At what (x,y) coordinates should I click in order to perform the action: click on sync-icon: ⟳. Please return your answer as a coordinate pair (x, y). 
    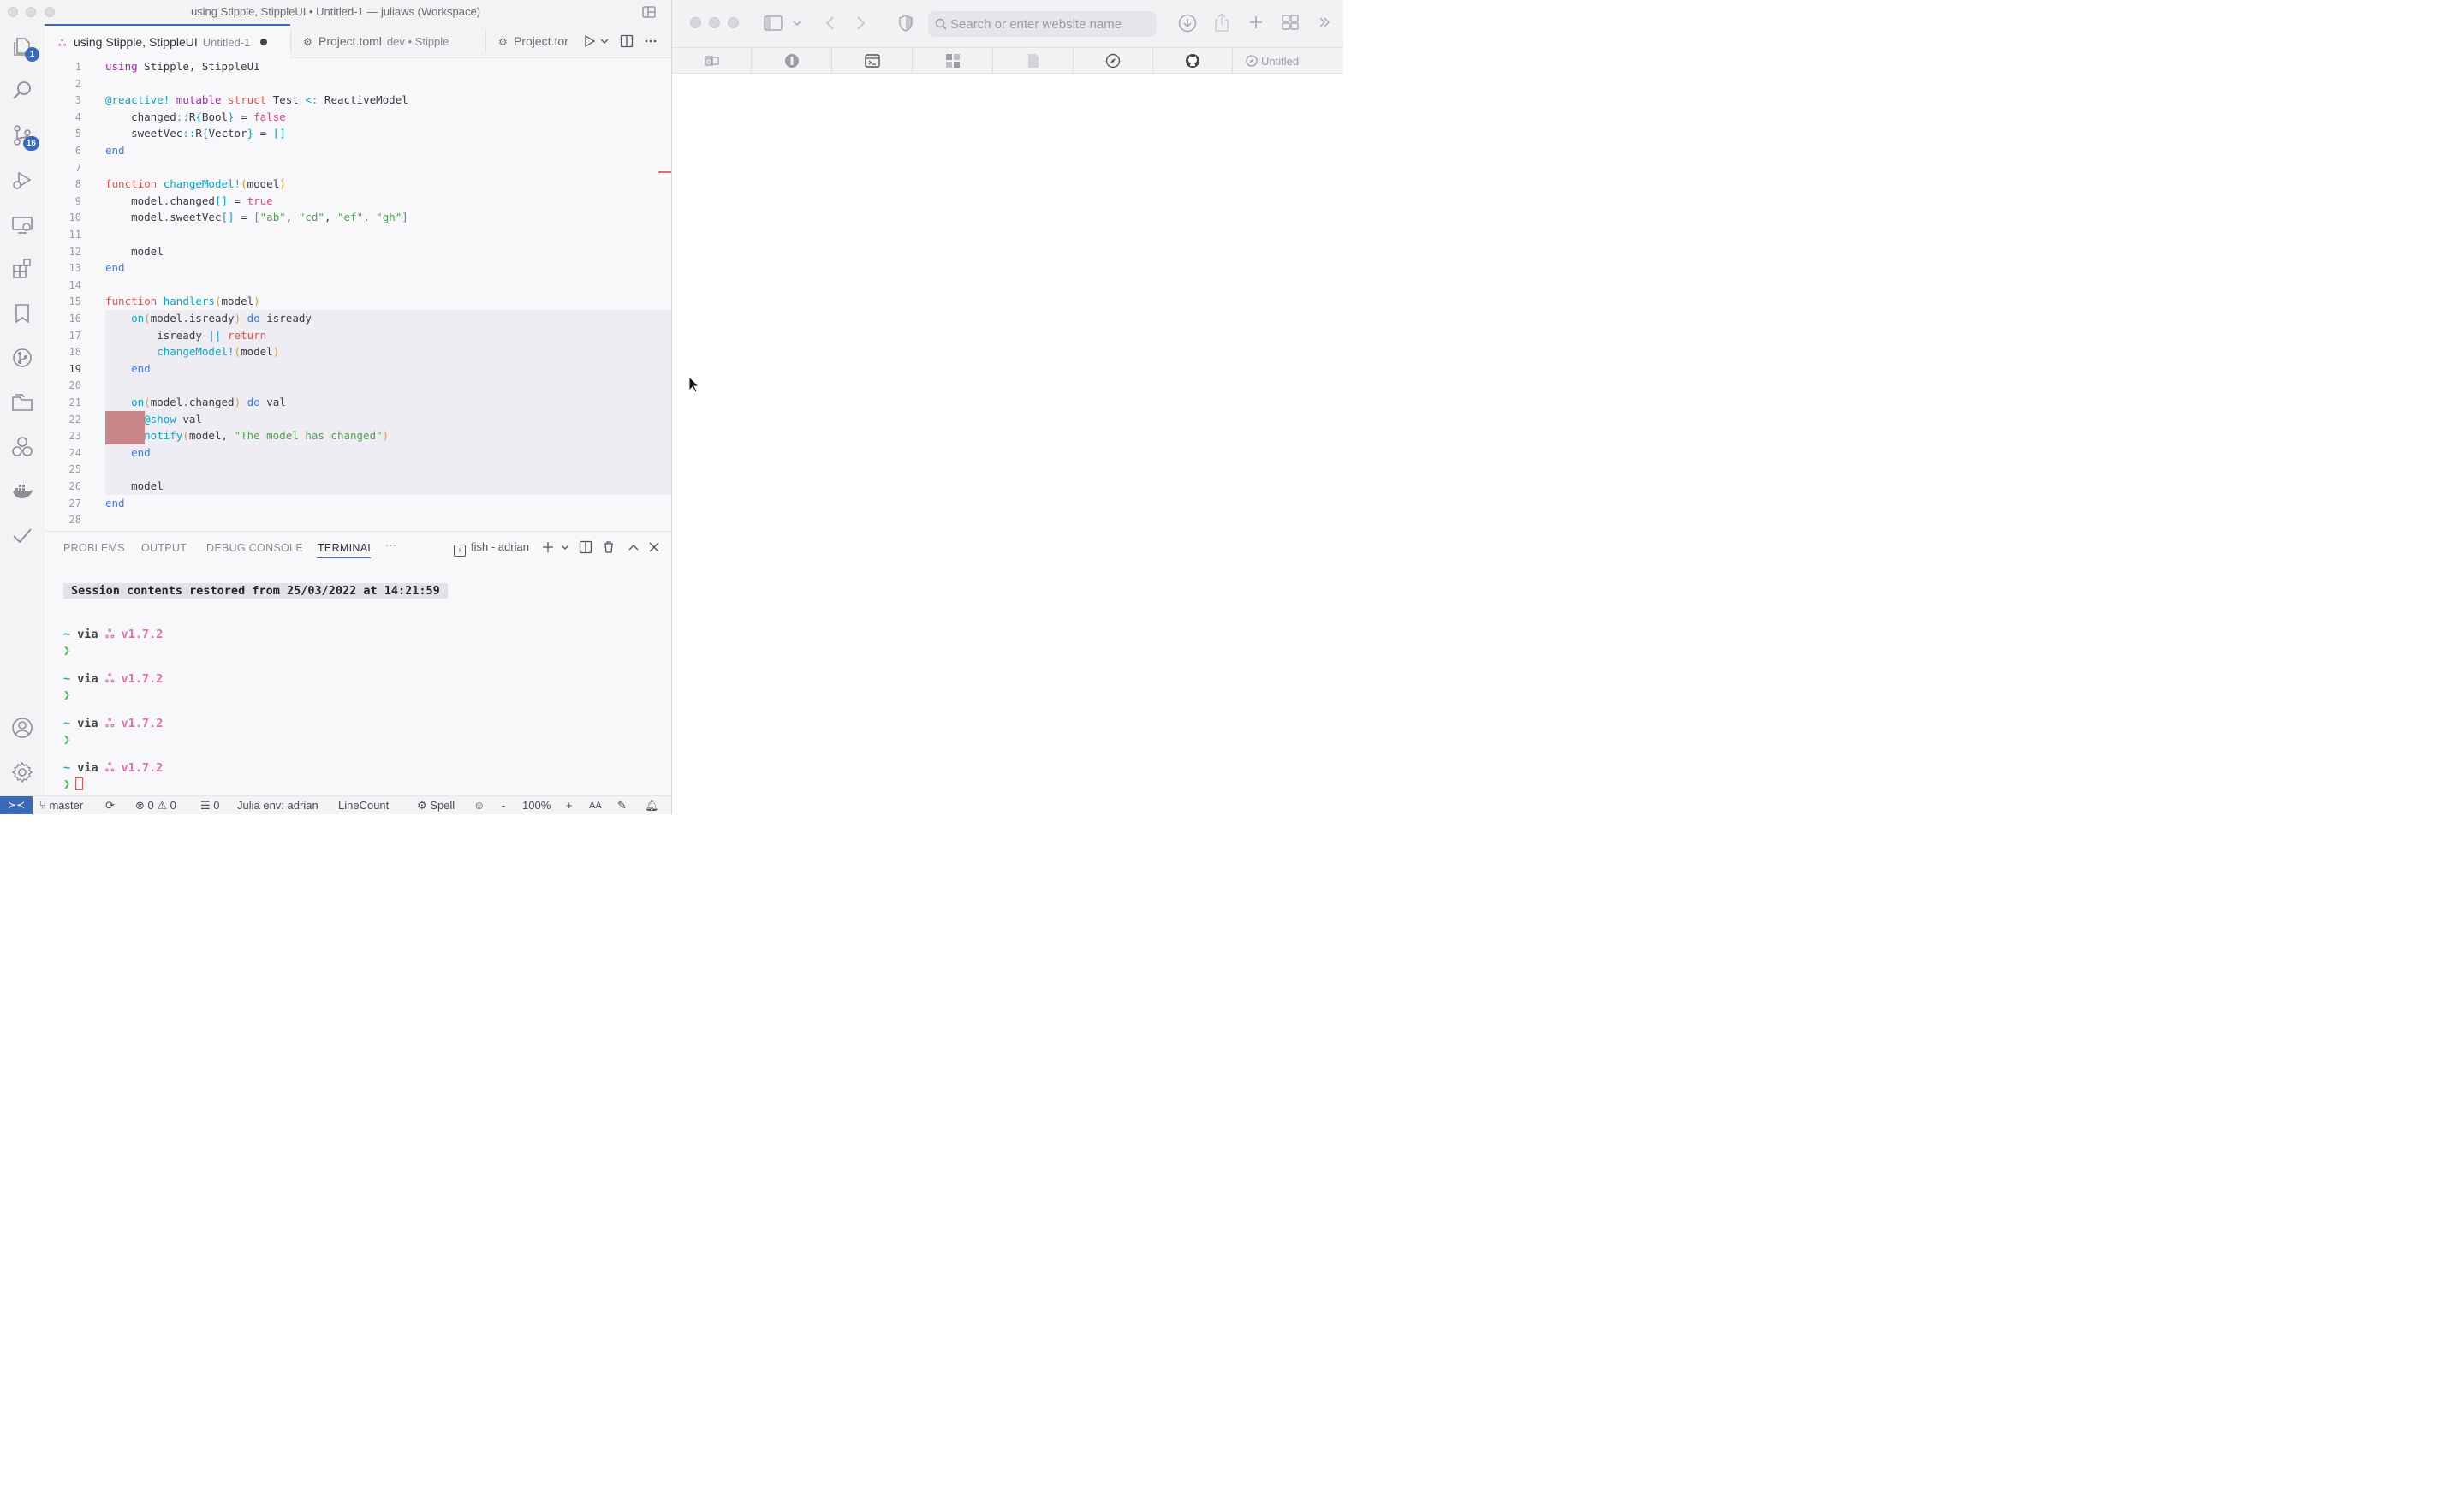
    Looking at the image, I should click on (110, 806).